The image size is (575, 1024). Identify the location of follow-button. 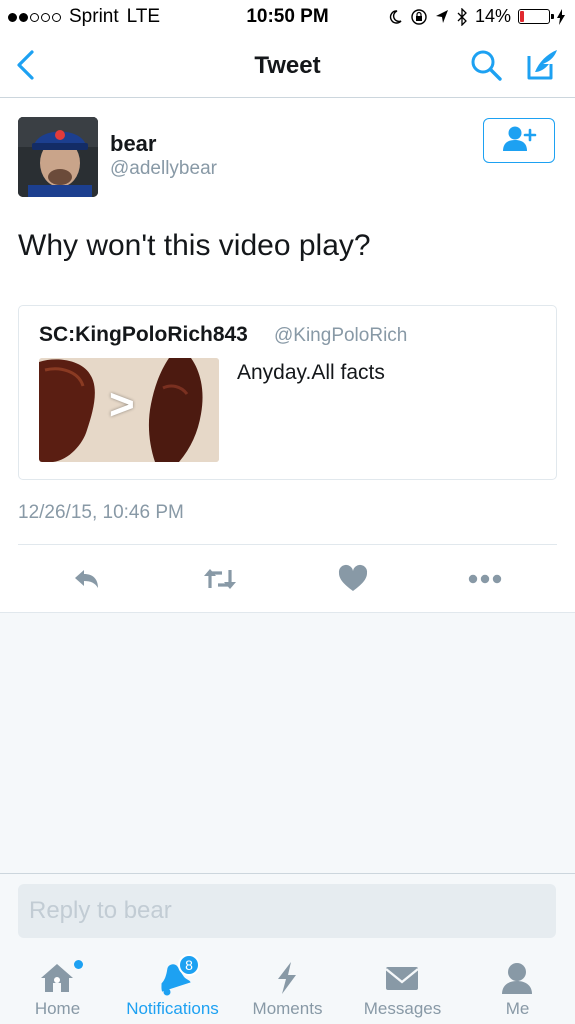
(519, 140).